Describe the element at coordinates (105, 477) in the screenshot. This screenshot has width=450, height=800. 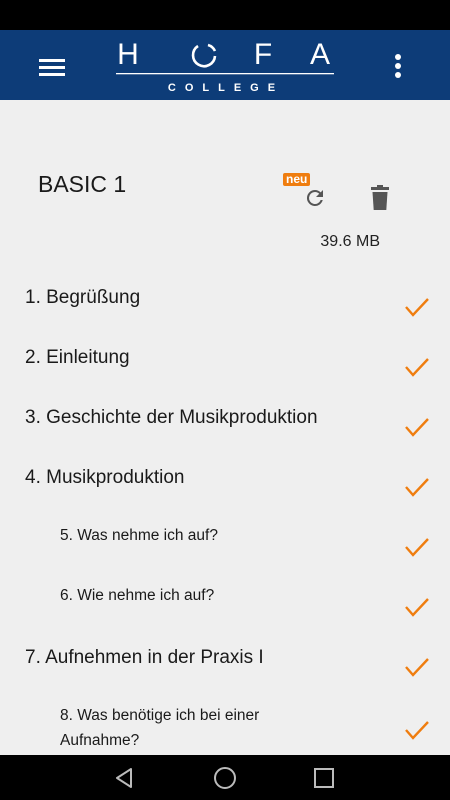
I see `lesson-label: 4. Musikproduktion` at that location.